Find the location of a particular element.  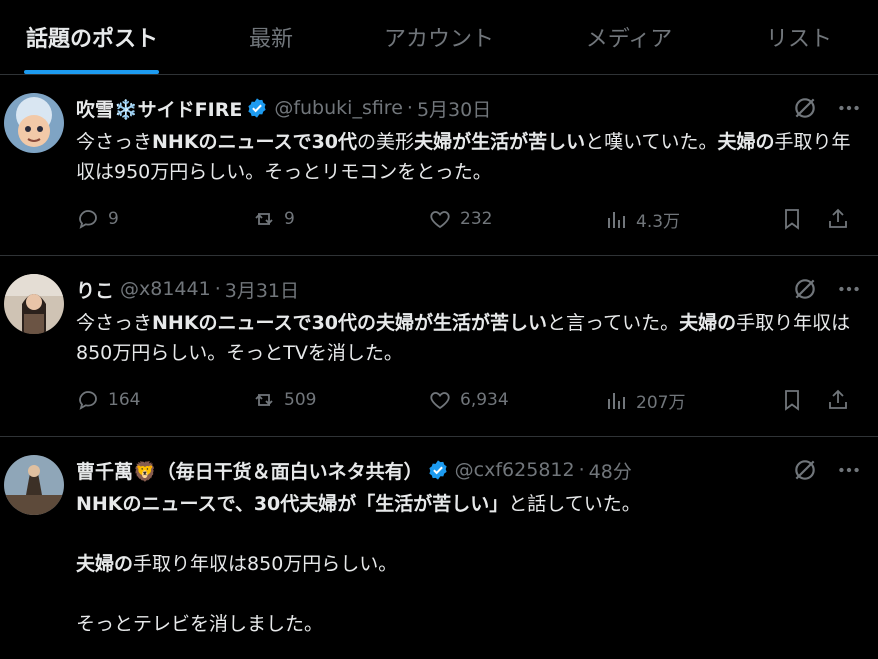

post-text-run: と言っていた。 is located at coordinates (613, 323).